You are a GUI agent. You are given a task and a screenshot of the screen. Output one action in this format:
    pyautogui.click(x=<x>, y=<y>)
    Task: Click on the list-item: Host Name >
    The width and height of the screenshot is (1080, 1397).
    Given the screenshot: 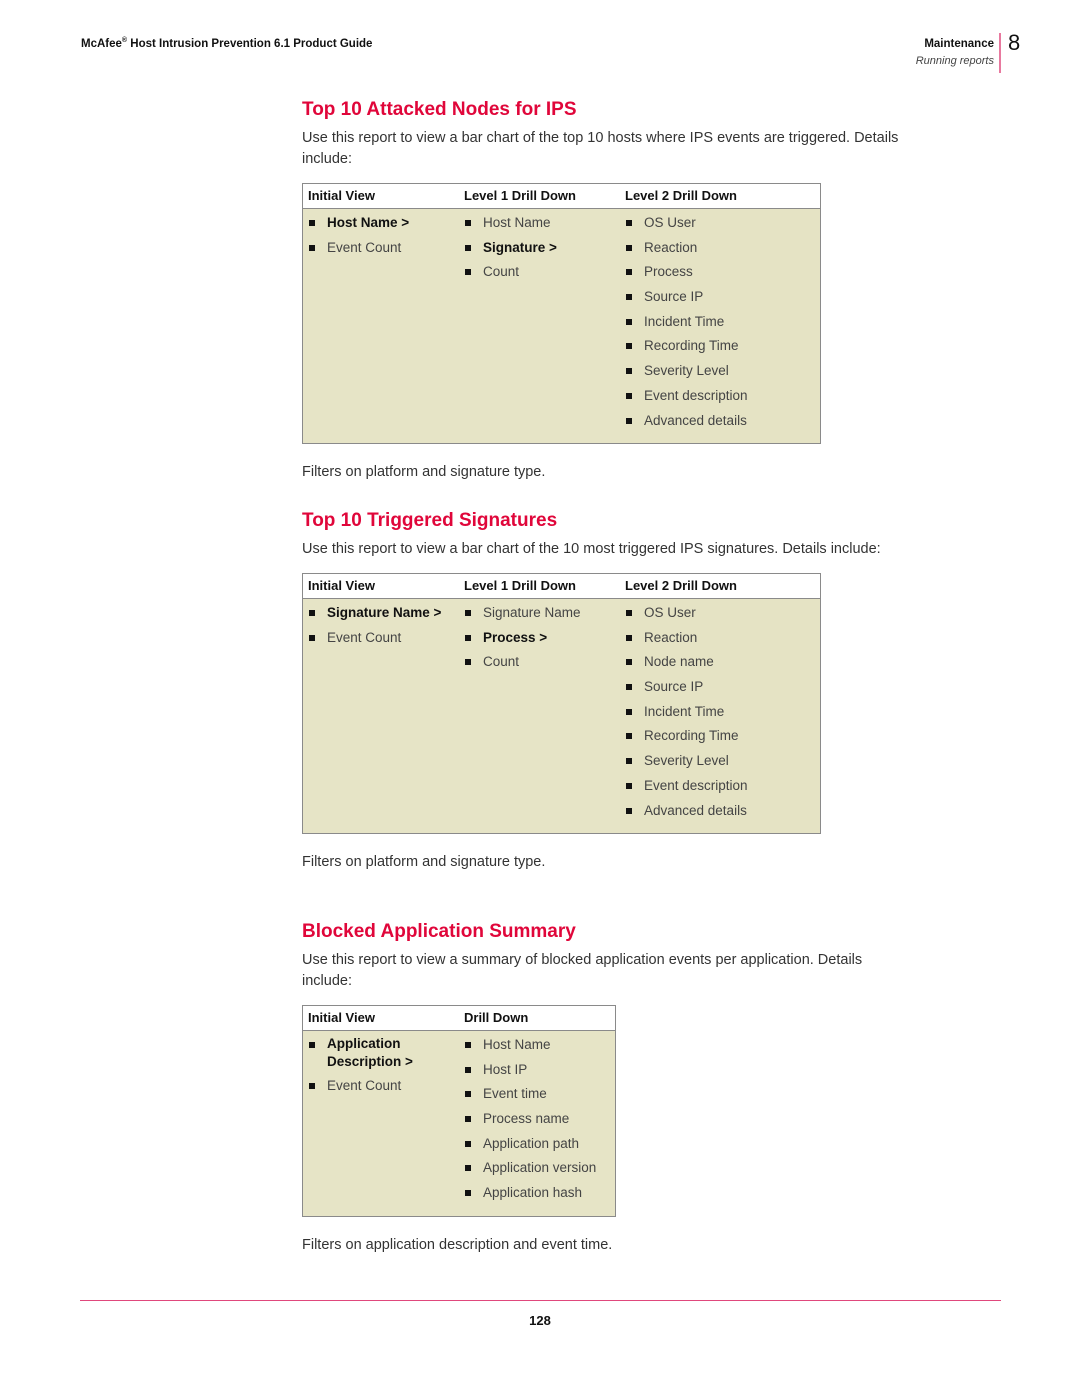 What is the action you would take?
    pyautogui.click(x=381, y=223)
    